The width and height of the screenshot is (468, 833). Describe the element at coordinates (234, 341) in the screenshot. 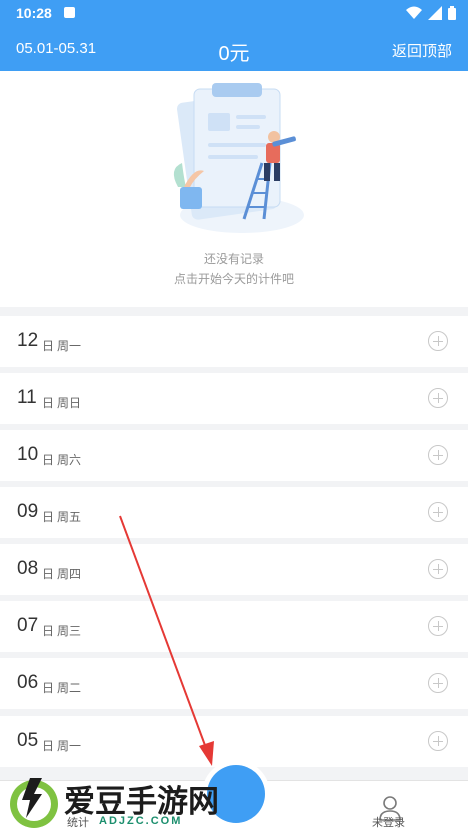

I see `day-row: 12 日 周一` at that location.